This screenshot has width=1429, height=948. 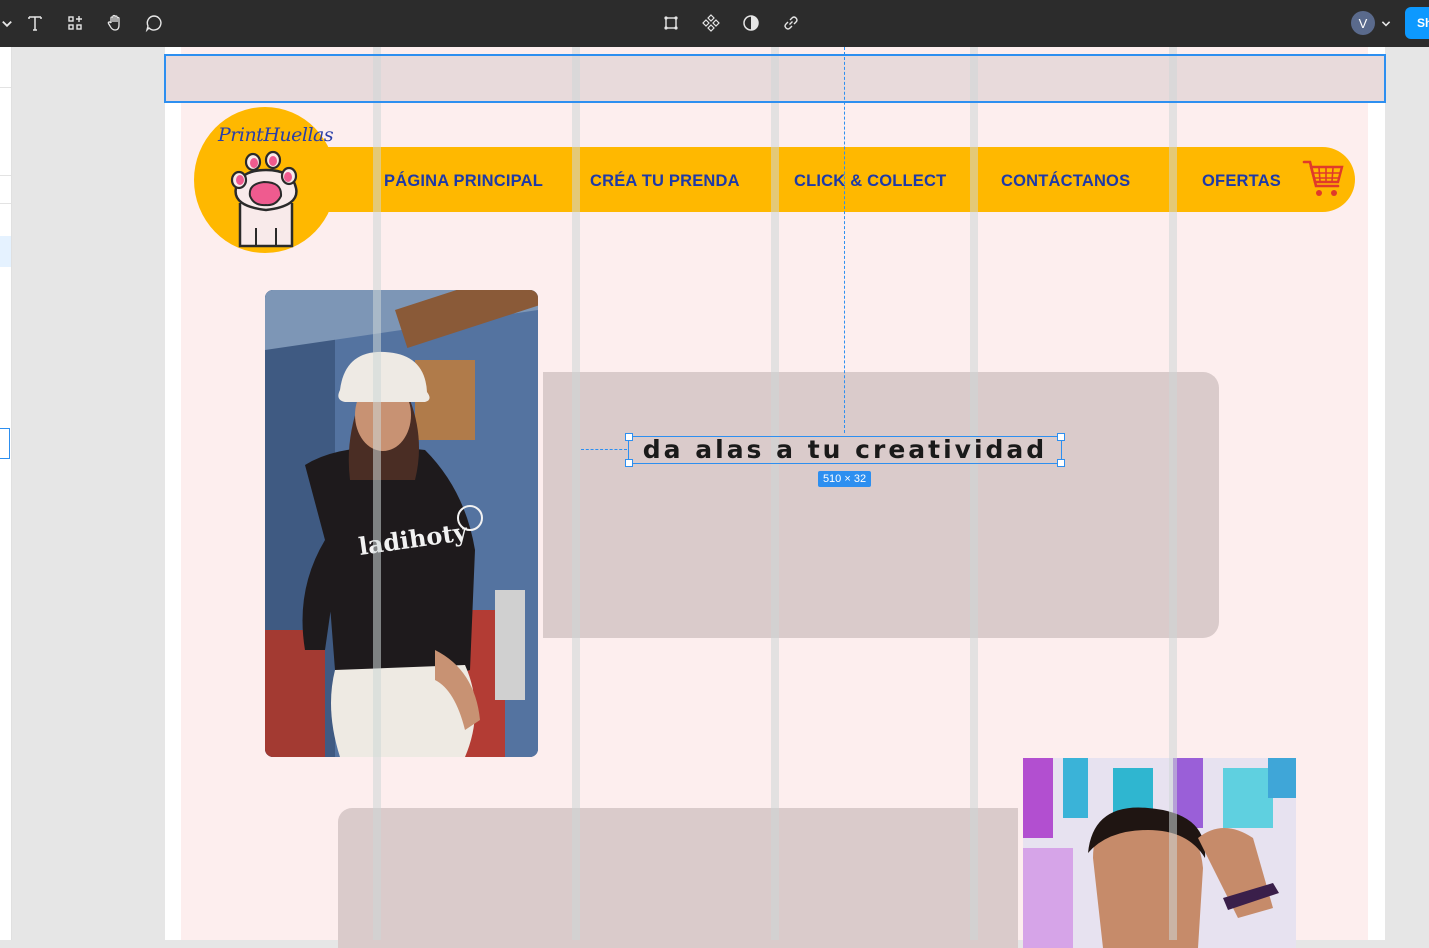 What do you see at coordinates (711, 23) in the screenshot?
I see `component-icon` at bounding box center [711, 23].